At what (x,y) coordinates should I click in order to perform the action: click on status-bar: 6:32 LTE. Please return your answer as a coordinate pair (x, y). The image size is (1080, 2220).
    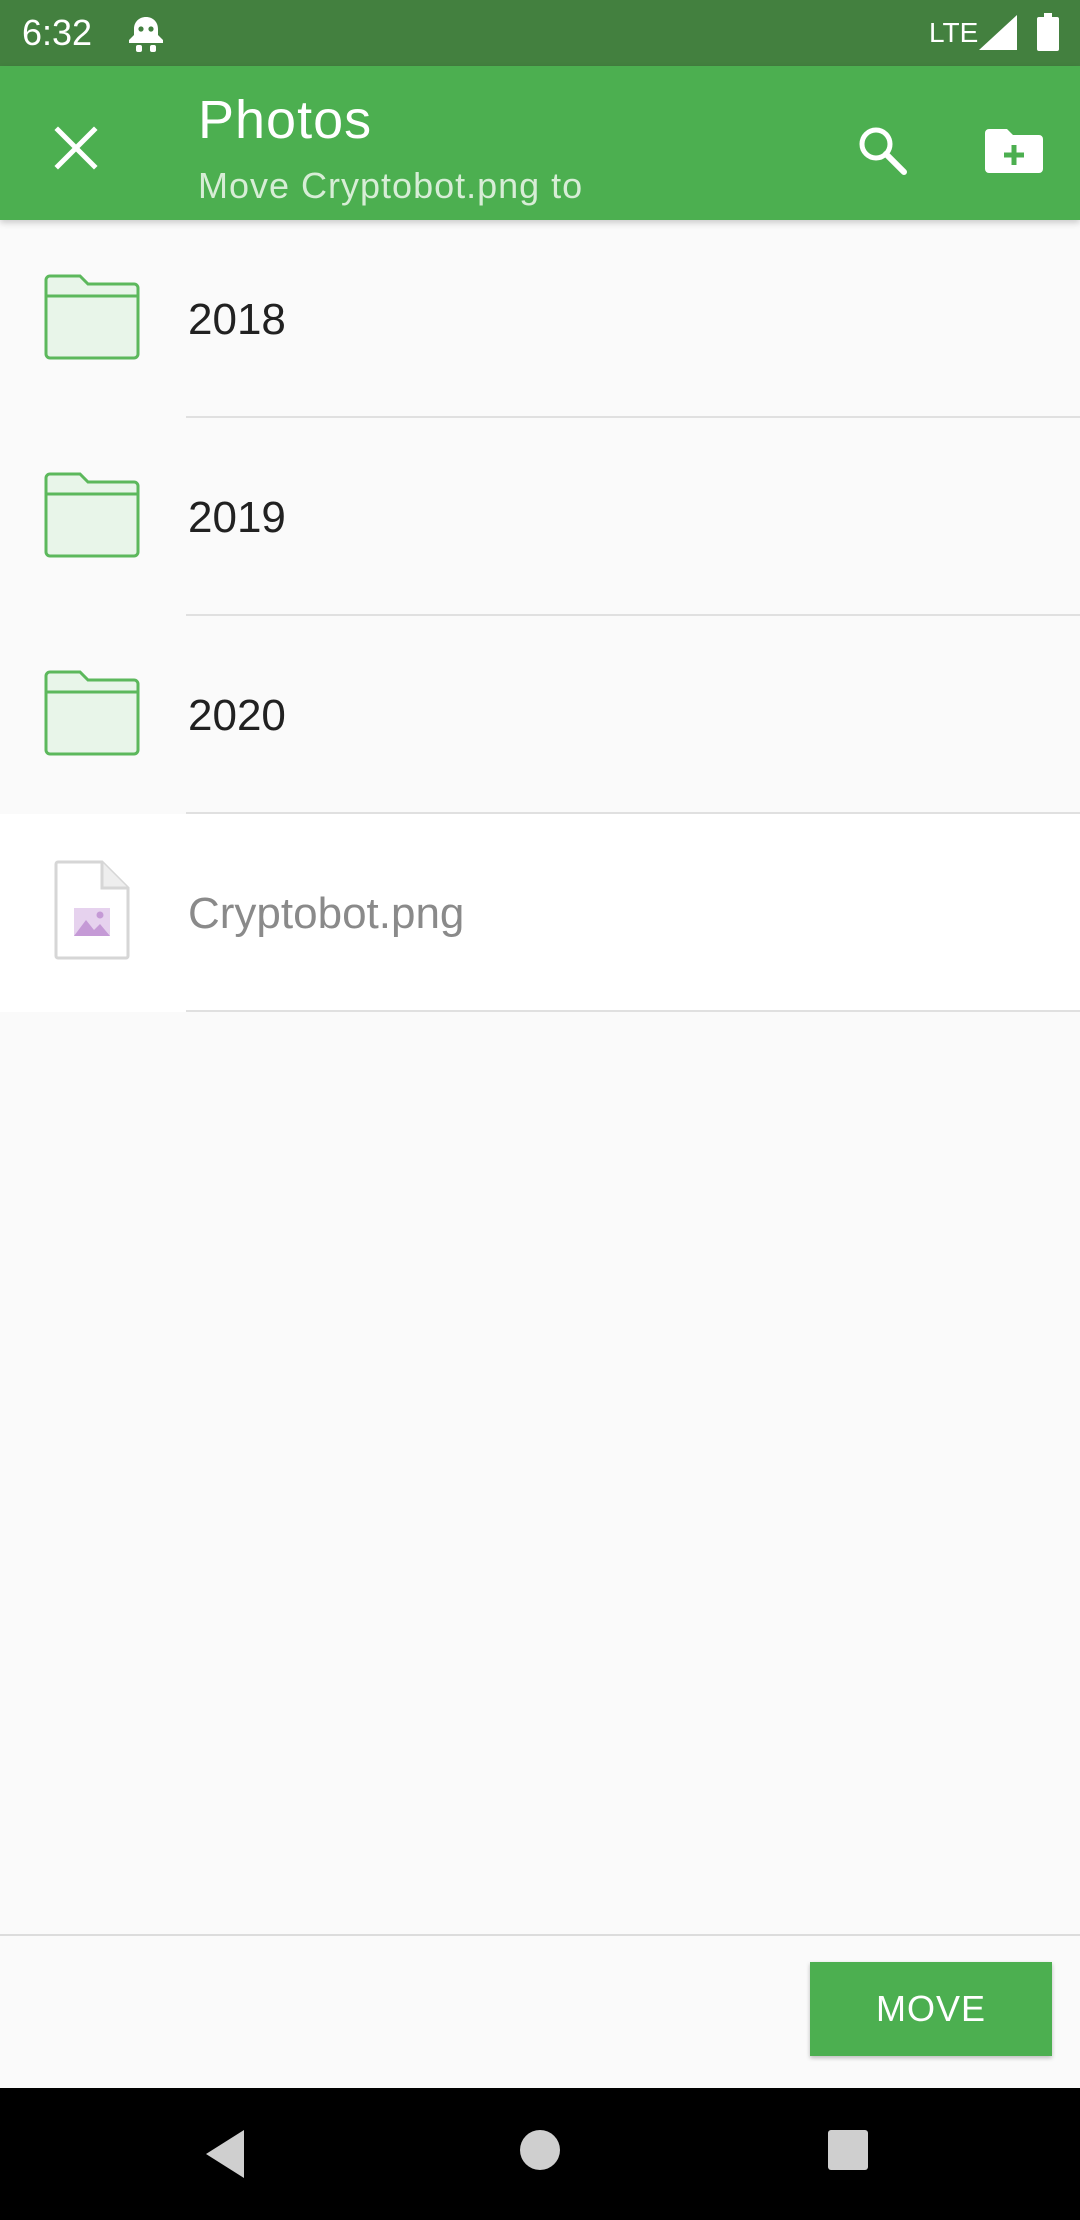
    Looking at the image, I should click on (540, 33).